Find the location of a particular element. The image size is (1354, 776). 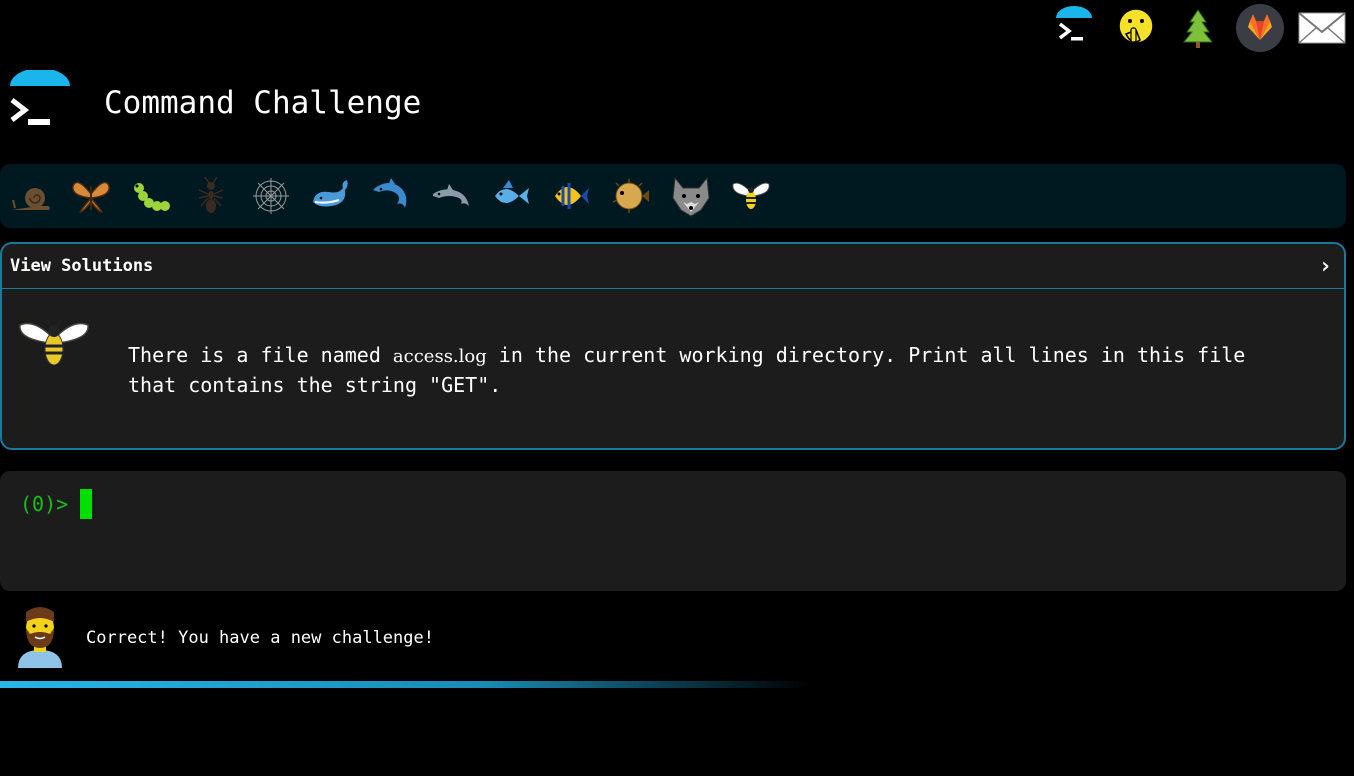

top-nav is located at coordinates (1198, 28).